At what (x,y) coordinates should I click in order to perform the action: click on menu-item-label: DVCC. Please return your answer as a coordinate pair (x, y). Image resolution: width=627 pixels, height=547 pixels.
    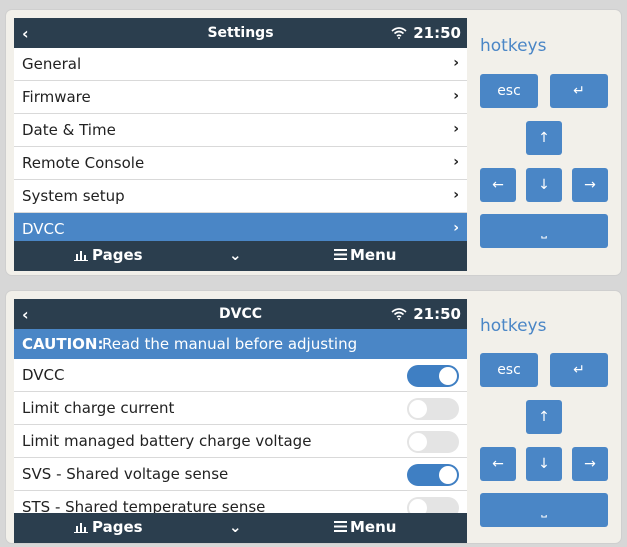
    Looking at the image, I should click on (43, 229).